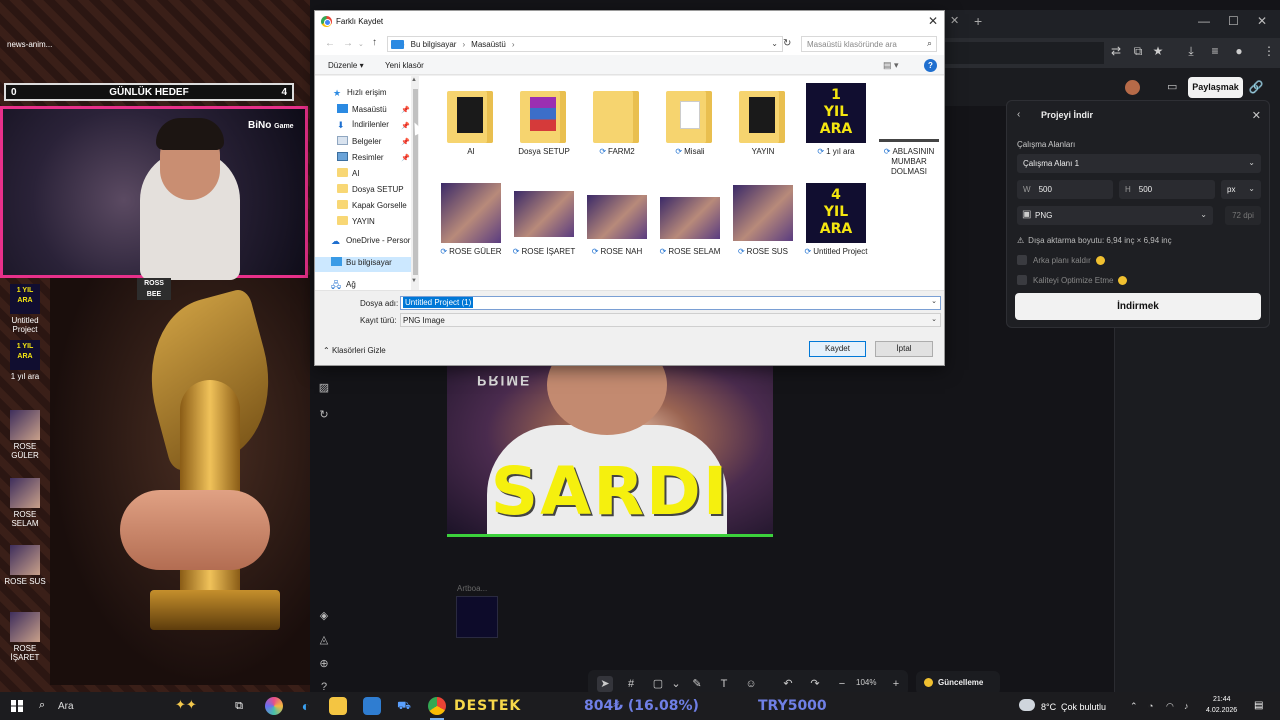 The image size is (1280, 720). I want to click on app-icon: ⛟, so click(404, 706).